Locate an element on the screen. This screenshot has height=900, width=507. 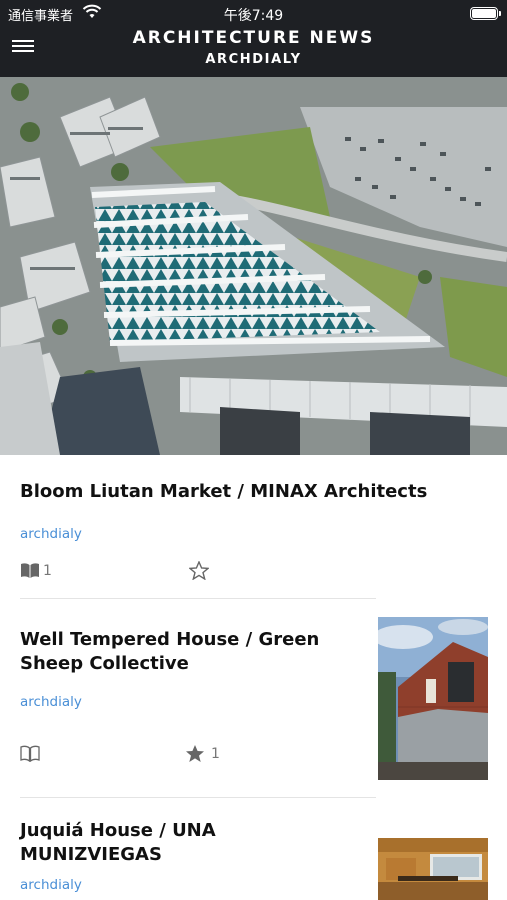
article-title: Juquiá House / UNA MUNIZVIEGAS is located at coordinates (192, 843).